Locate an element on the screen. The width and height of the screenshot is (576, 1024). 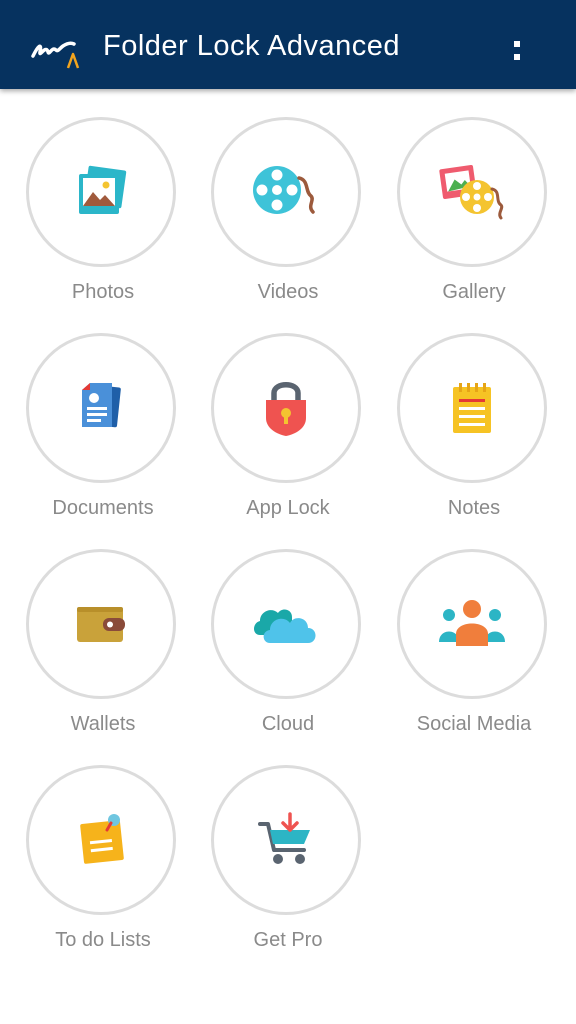
tile-get-pro: Get Pro is located at coordinates (288, 865).